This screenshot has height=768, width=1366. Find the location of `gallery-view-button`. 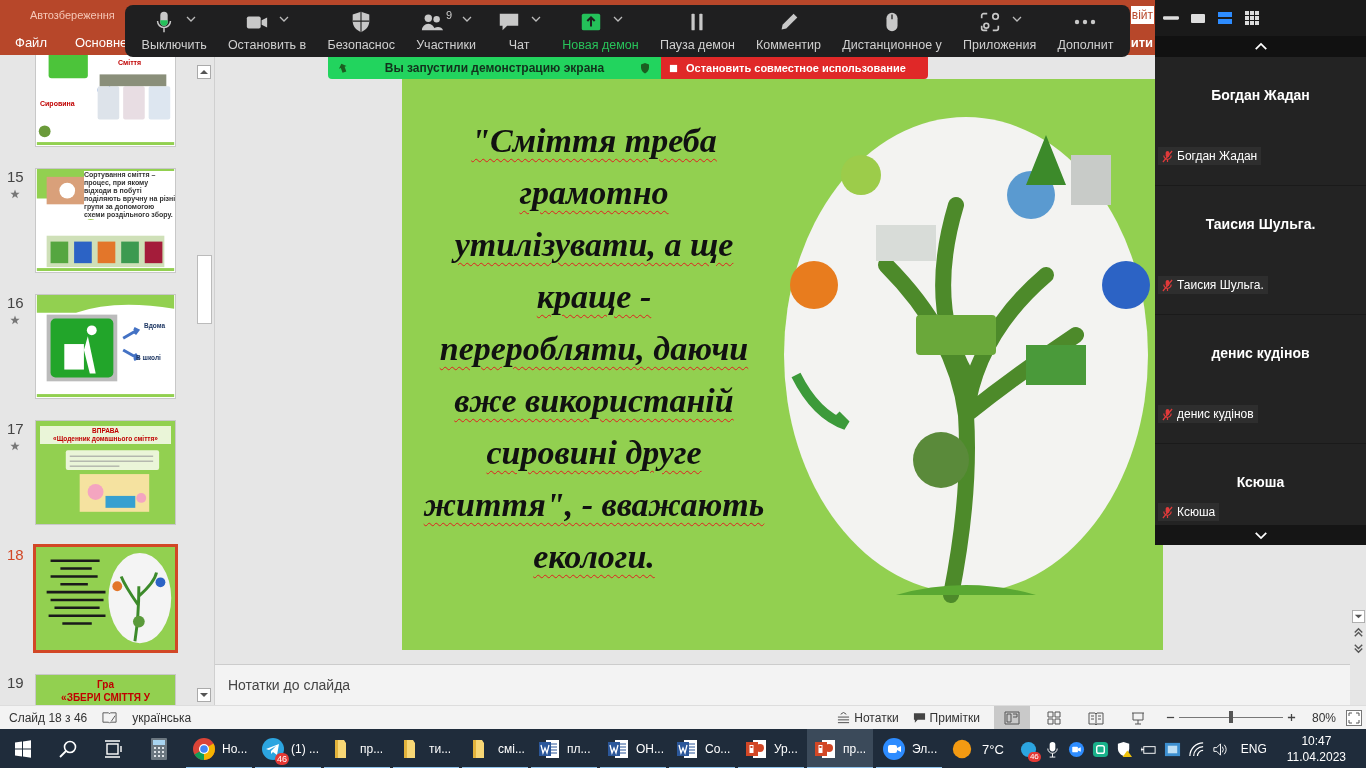

gallery-view-button is located at coordinates (1252, 18).